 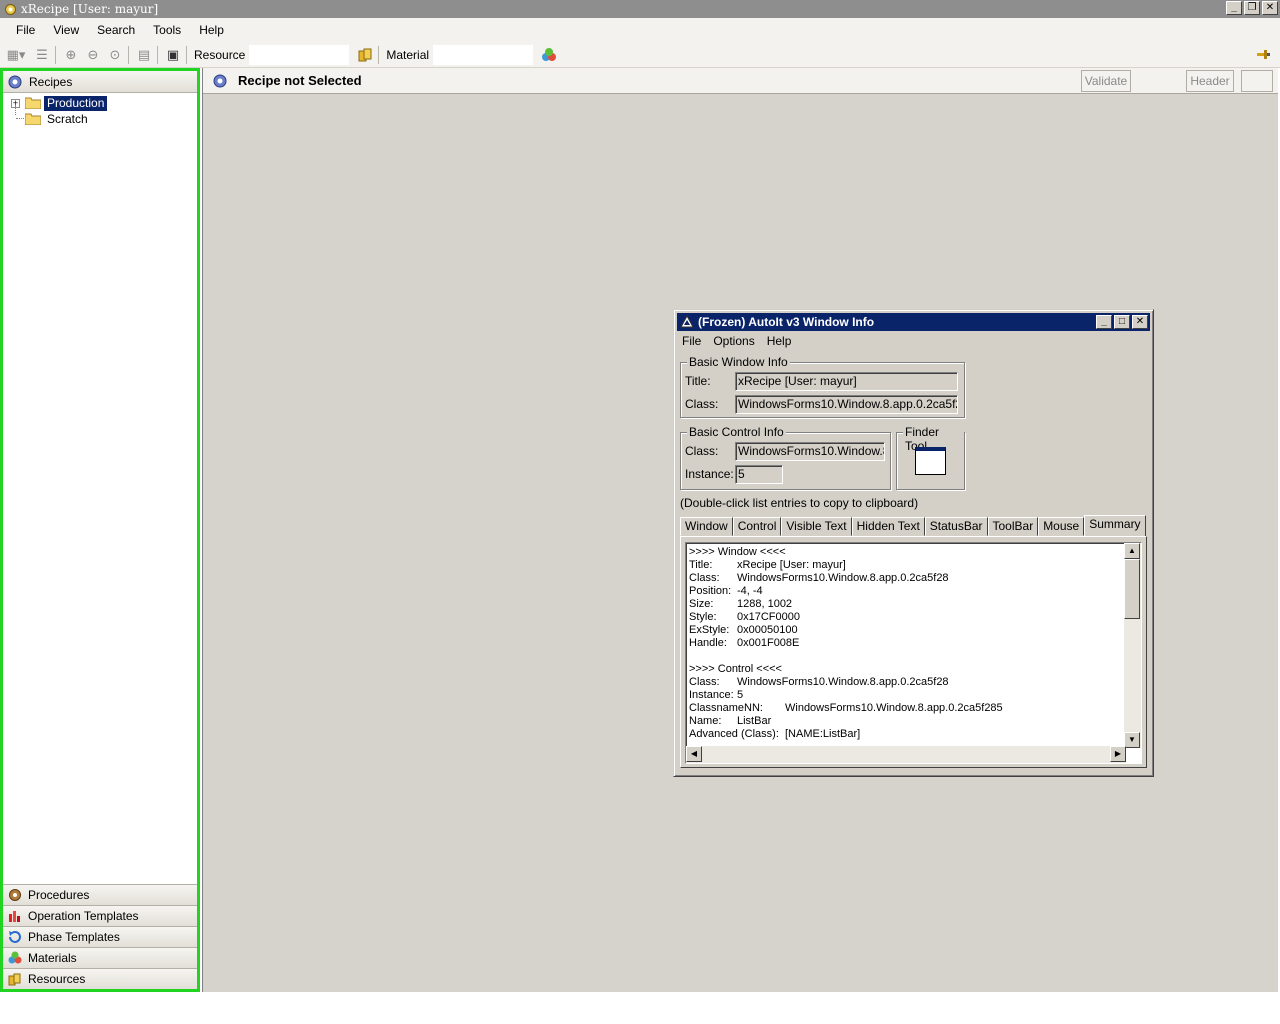 What do you see at coordinates (774, 734) in the screenshot?
I see `summary-line: Advanced (Class): [NAME:ListBar]` at bounding box center [774, 734].